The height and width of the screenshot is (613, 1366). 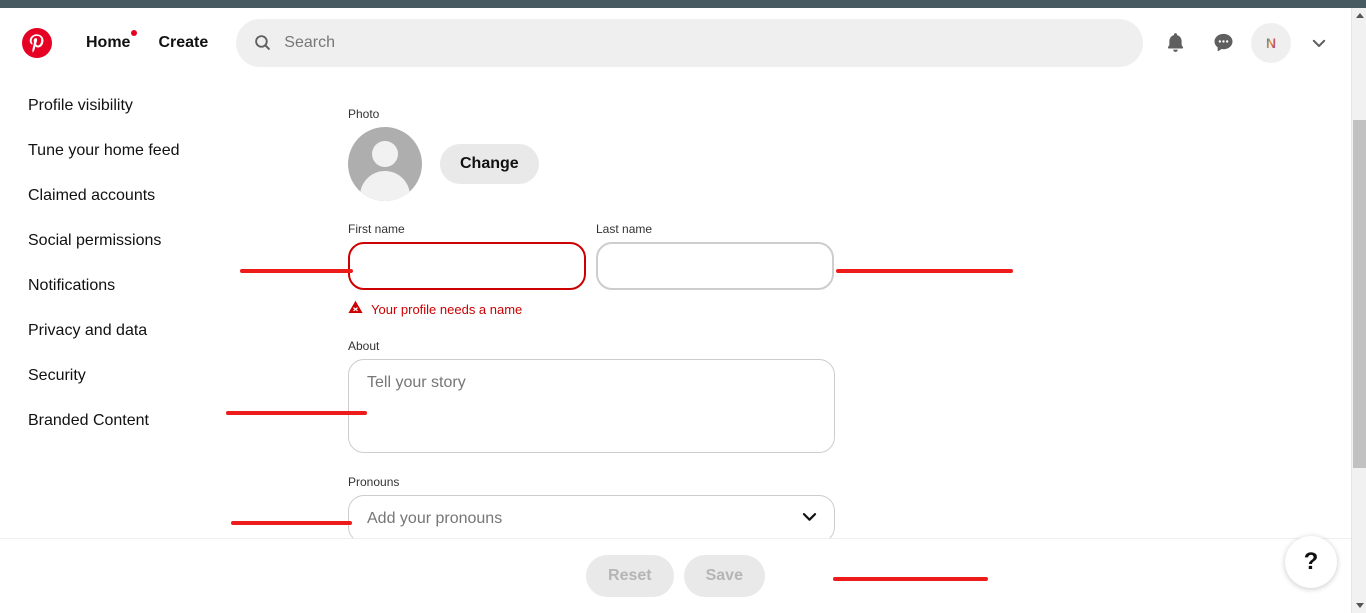 What do you see at coordinates (624, 229) in the screenshot?
I see `last-name-label: Last name` at bounding box center [624, 229].